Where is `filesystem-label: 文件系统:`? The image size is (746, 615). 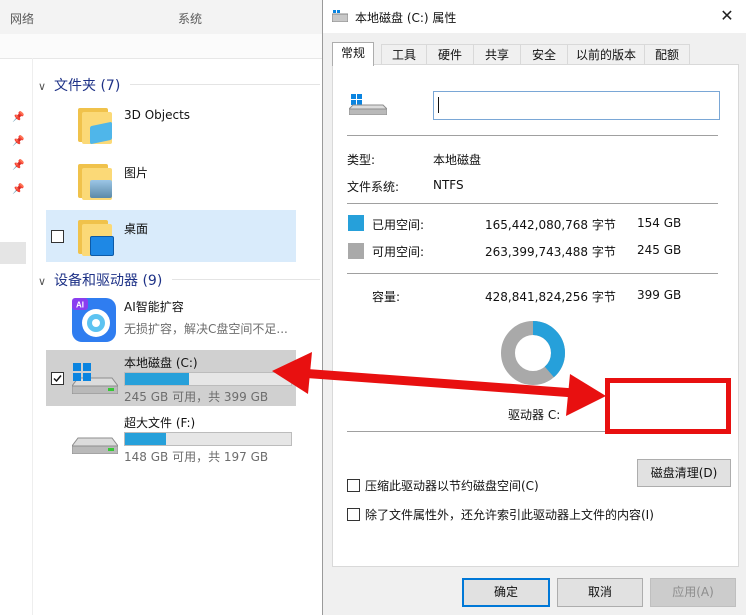 filesystem-label: 文件系统: is located at coordinates (373, 187).